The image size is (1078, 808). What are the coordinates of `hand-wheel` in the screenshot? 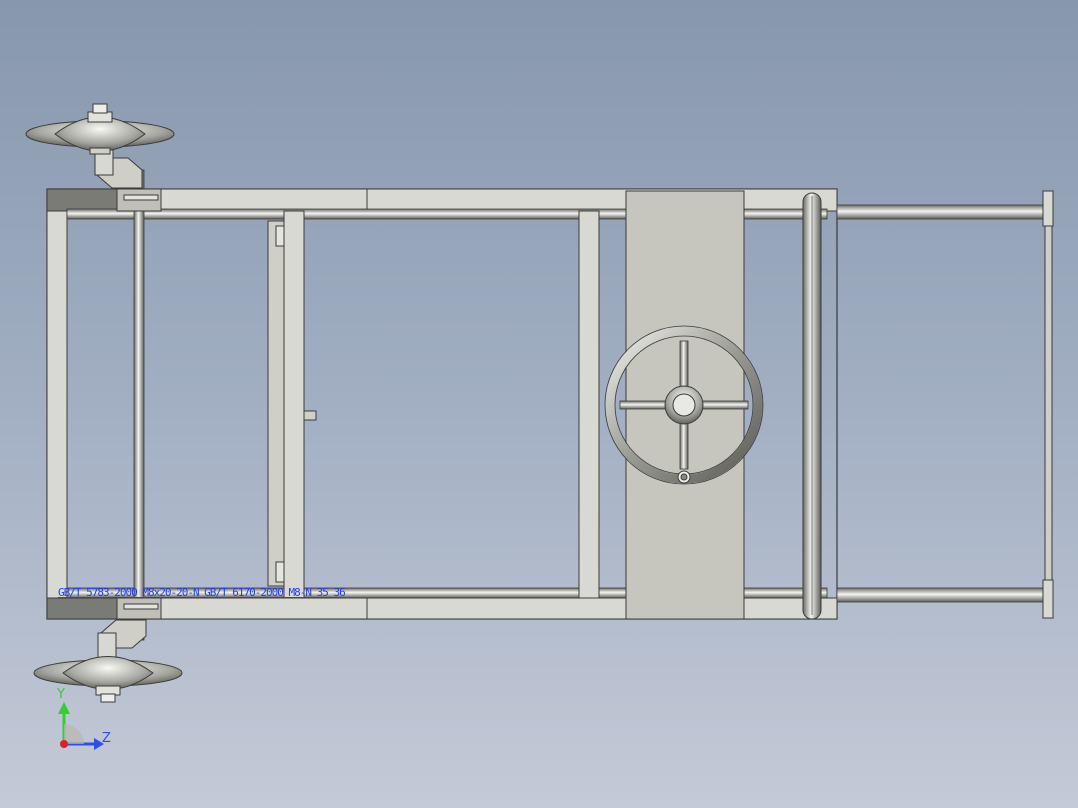 It's located at (684, 405).